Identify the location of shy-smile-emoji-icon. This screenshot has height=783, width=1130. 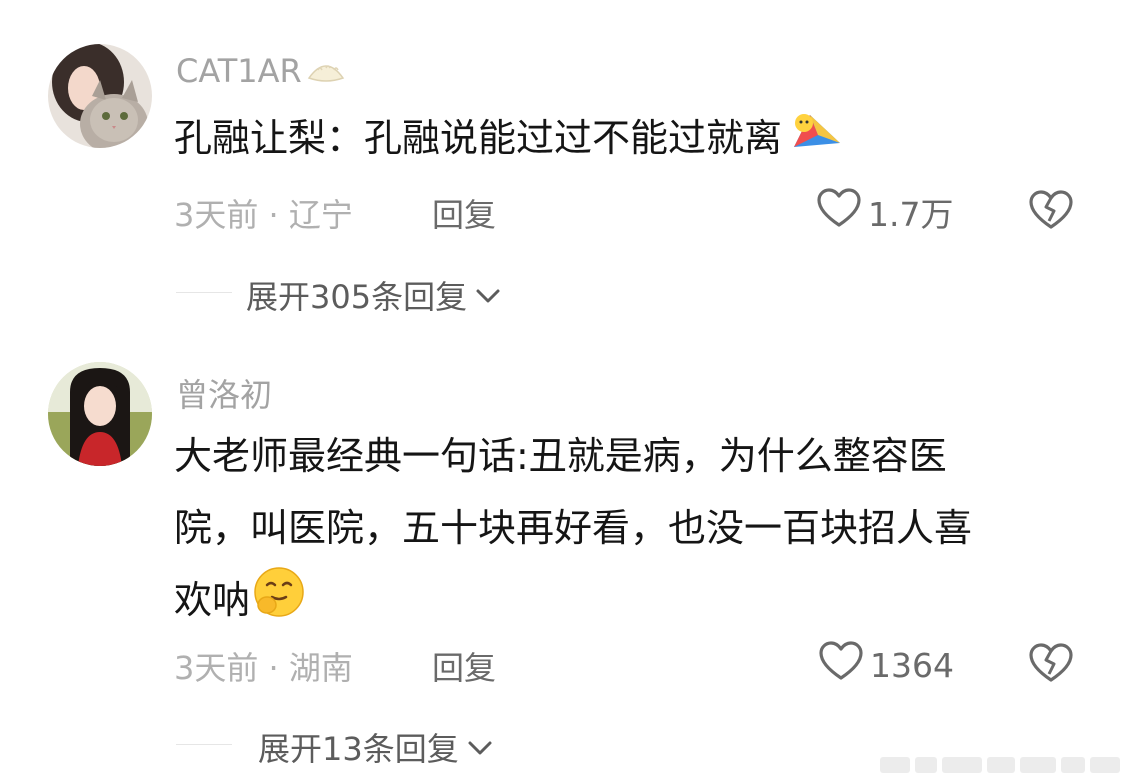
(279, 603).